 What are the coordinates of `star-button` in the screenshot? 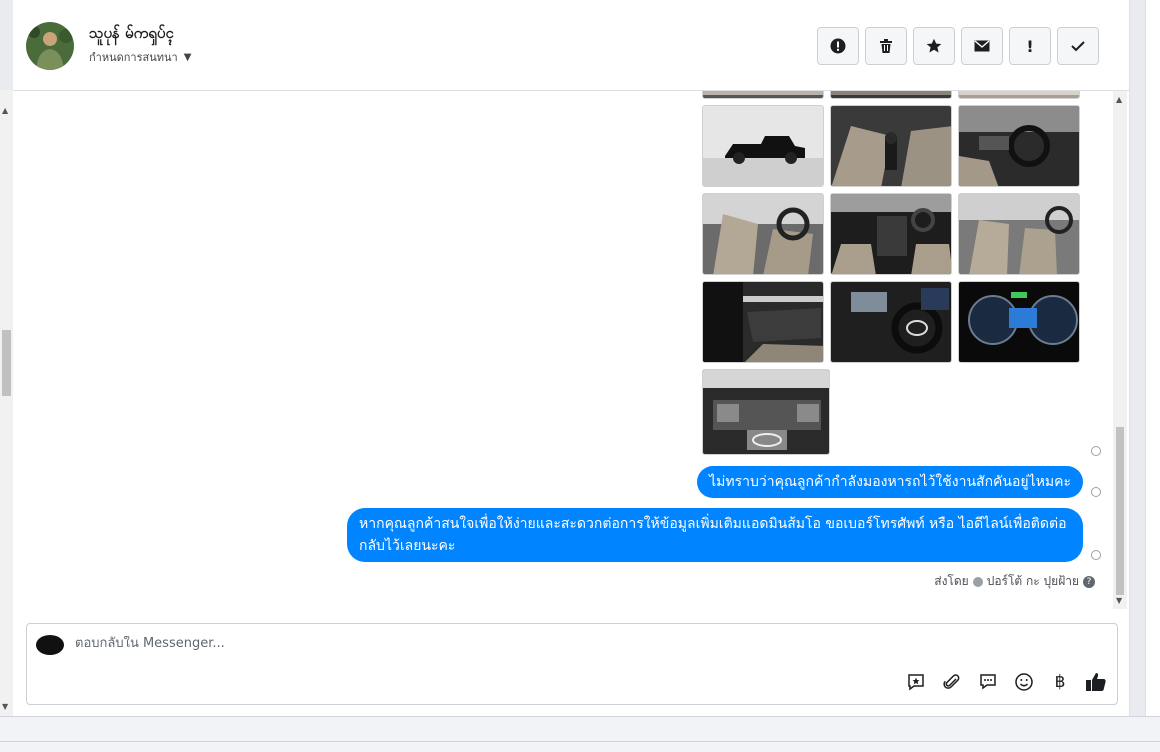 It's located at (934, 46).